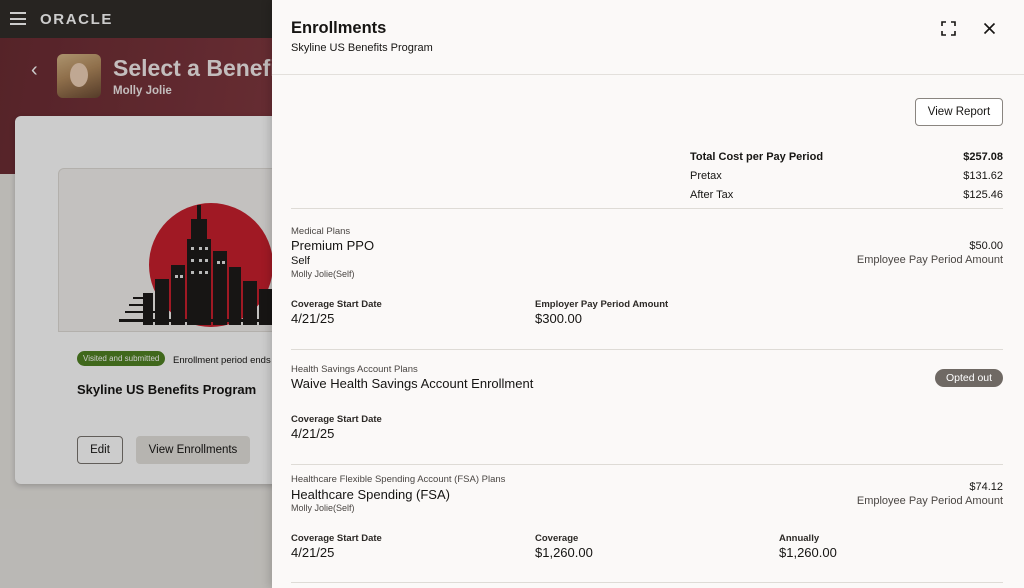 Image resolution: width=1024 pixels, height=588 pixels. I want to click on drawer-subtitle: Skyline US Benefits Program, so click(362, 48).